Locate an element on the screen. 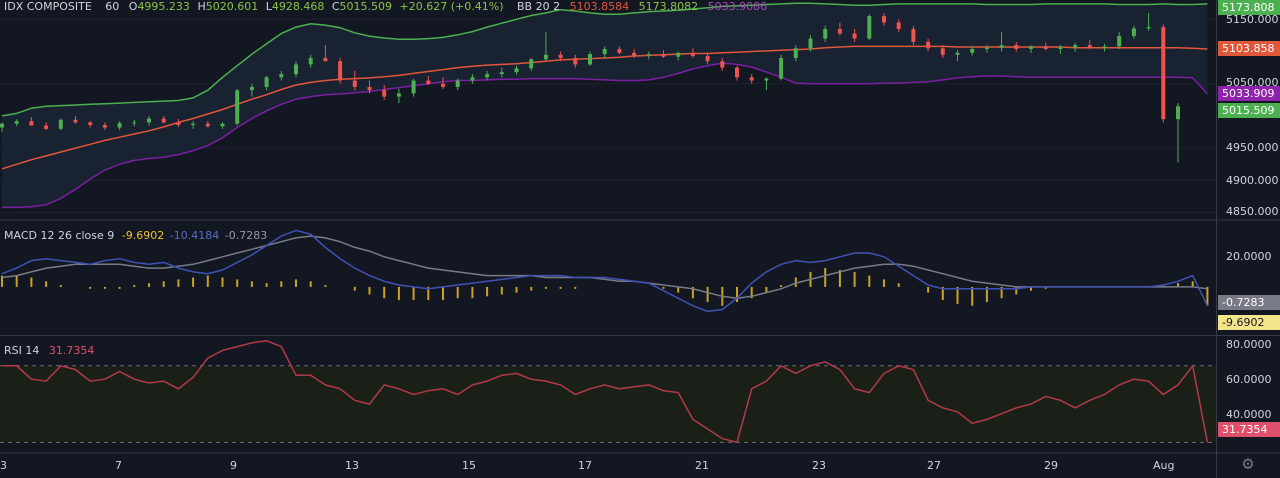  high-label: H is located at coordinates (201, 6).